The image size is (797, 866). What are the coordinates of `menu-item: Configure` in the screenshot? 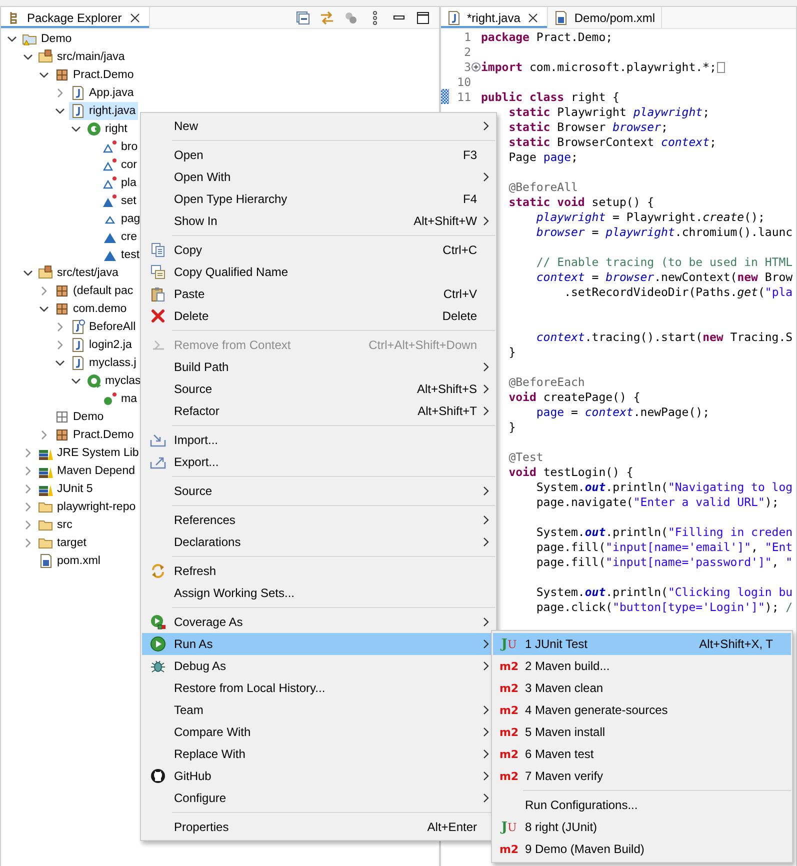 It's located at (318, 798).